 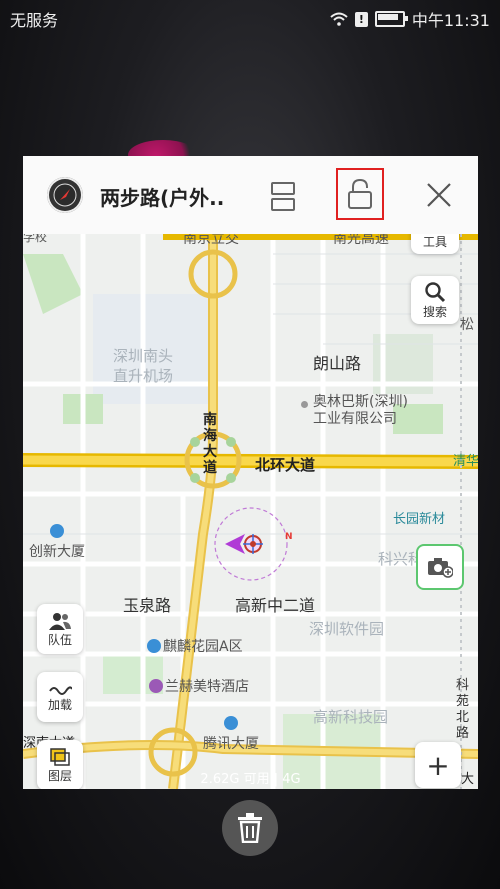 What do you see at coordinates (210, 444) in the screenshot?
I see `map-label-nanhai: 南 海 大 道` at bounding box center [210, 444].